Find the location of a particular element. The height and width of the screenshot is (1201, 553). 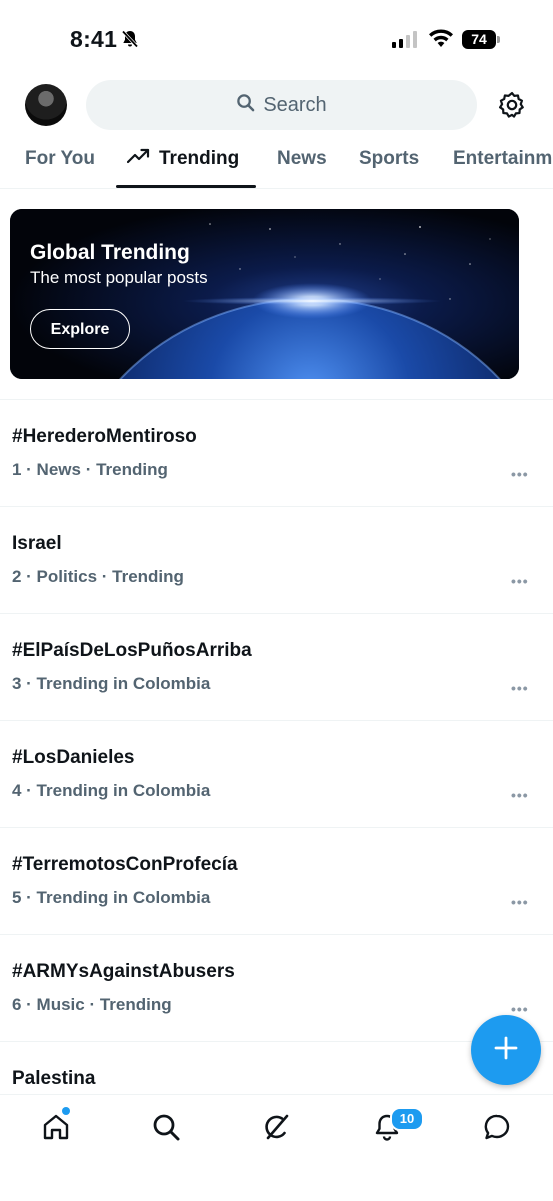

battery-tip is located at coordinates (498, 39).